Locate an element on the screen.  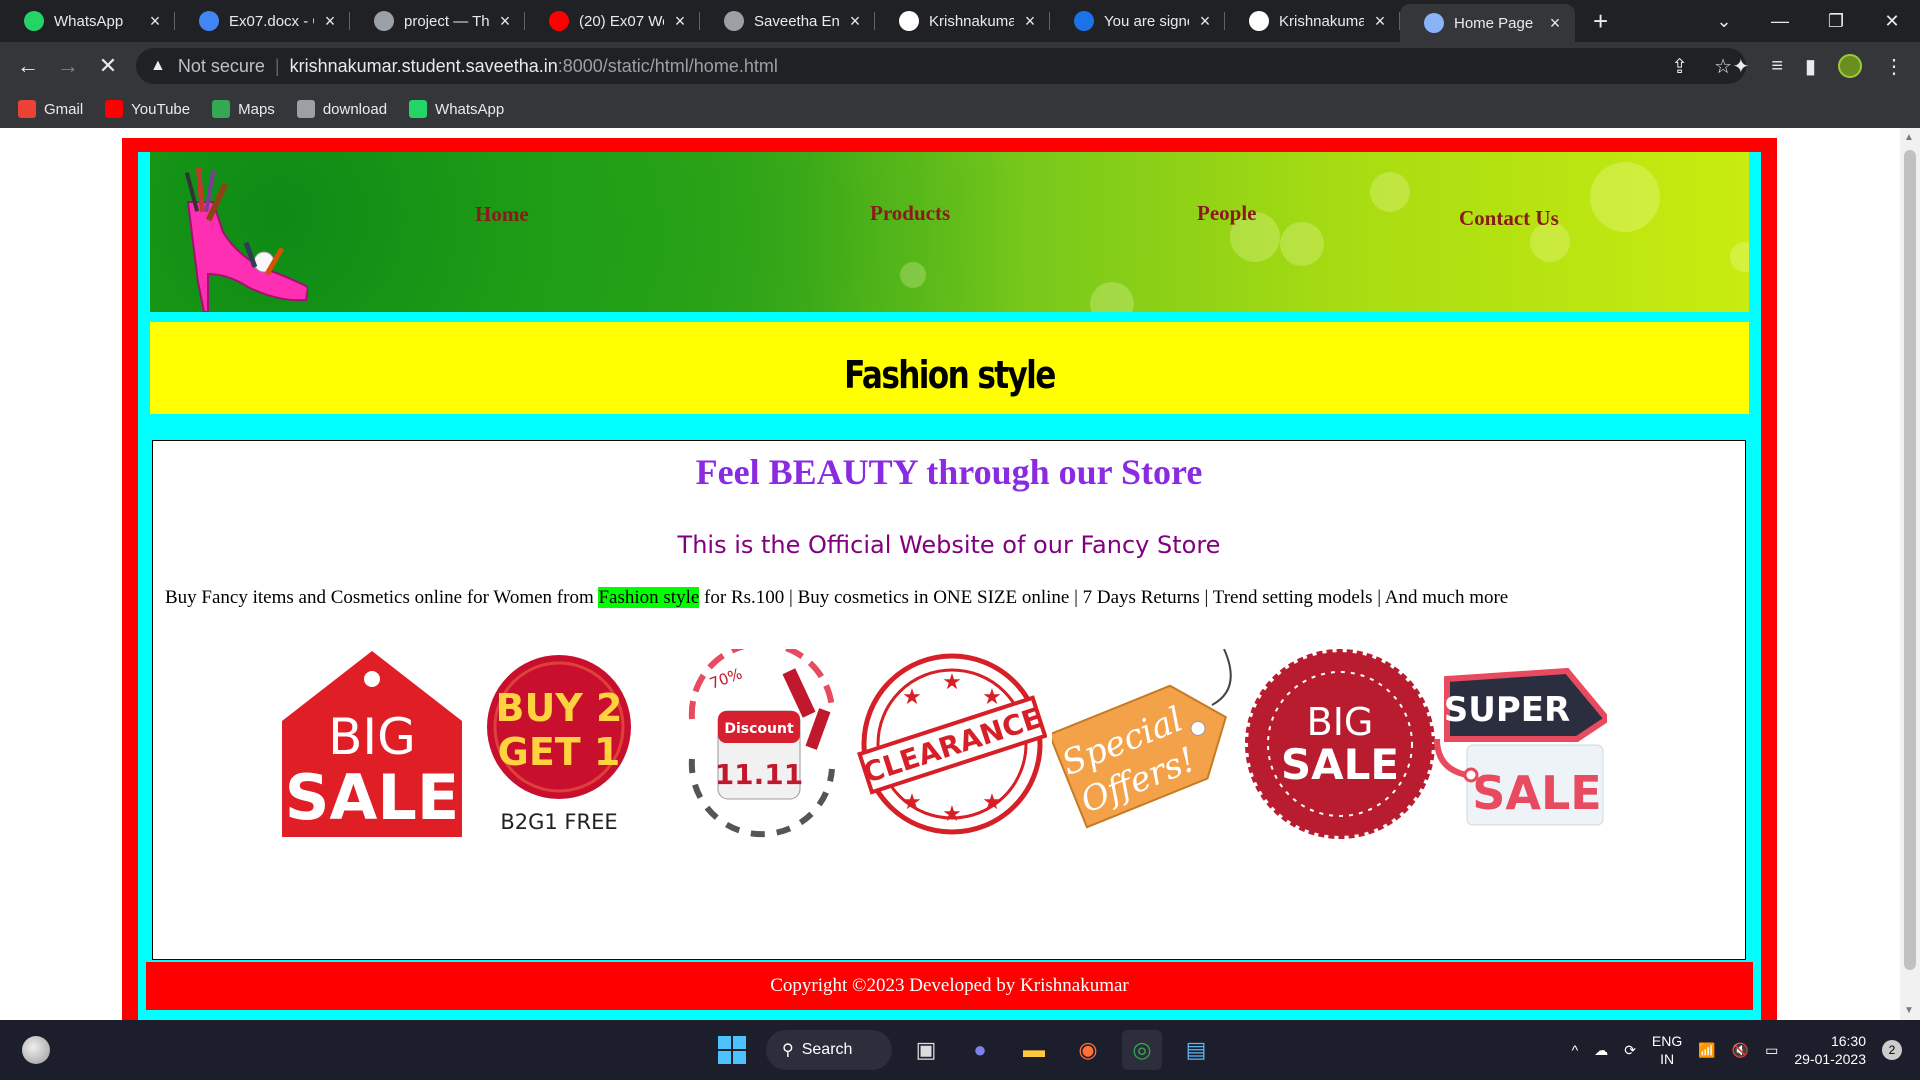
language-indicator: ENG IN is located at coordinates (1667, 1050).